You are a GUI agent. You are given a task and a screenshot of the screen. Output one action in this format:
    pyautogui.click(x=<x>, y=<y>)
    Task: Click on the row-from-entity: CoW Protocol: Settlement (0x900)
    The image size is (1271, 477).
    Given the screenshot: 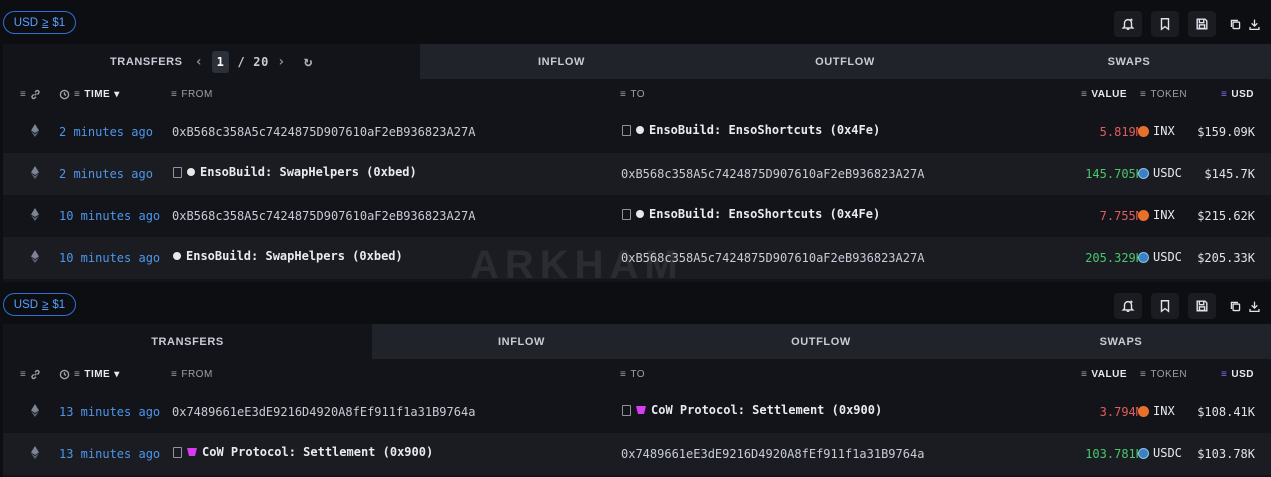 What is the action you would take?
    pyautogui.click(x=303, y=452)
    